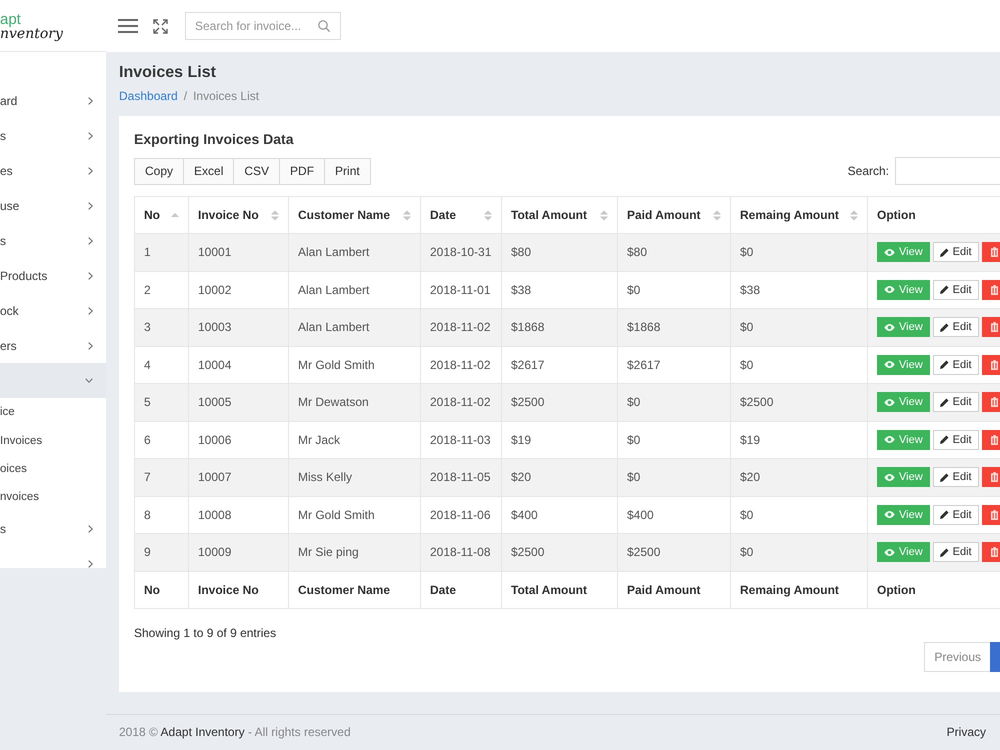 This screenshot has height=750, width=1000. What do you see at coordinates (560, 477) in the screenshot?
I see `table-cell: $20` at bounding box center [560, 477].